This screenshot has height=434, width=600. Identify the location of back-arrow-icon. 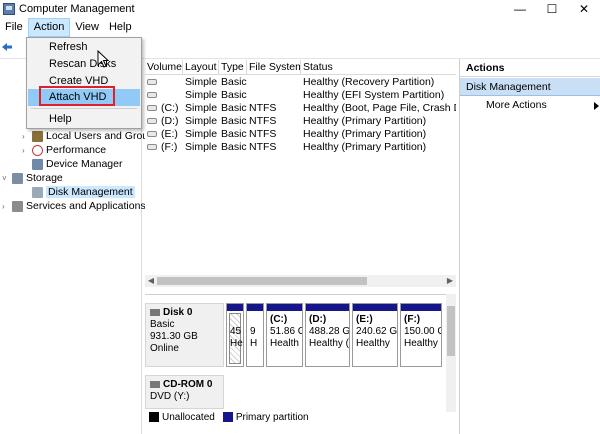
(7, 47).